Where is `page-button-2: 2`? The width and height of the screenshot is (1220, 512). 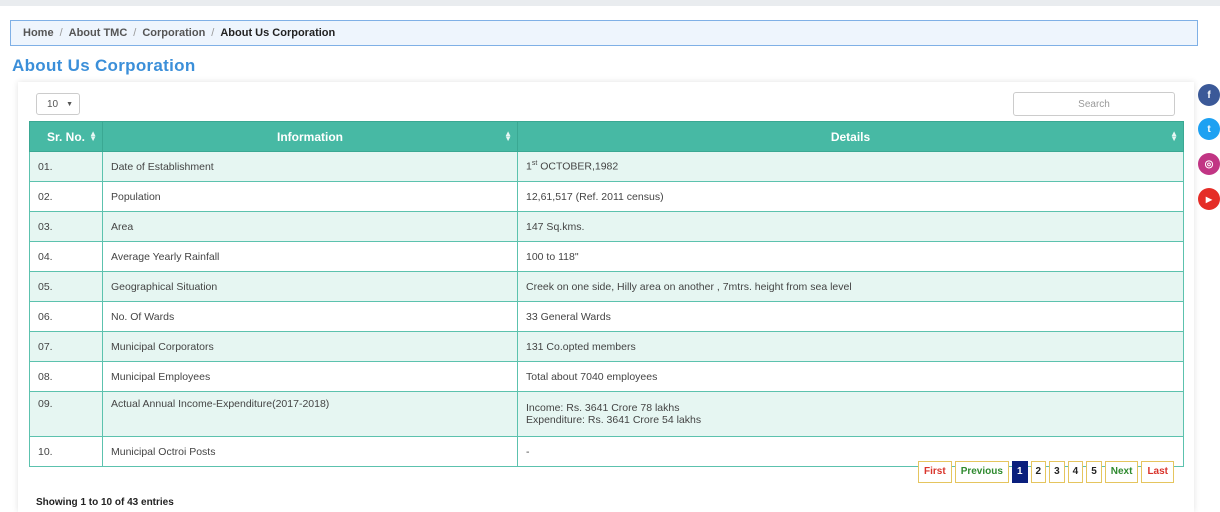 page-button-2: 2 is located at coordinates (1038, 472).